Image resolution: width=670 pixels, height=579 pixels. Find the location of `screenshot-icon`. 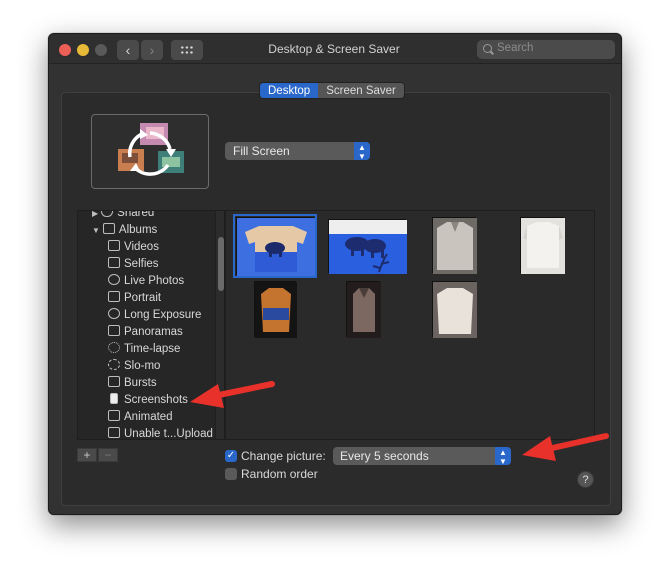

screenshot-icon is located at coordinates (114, 398).